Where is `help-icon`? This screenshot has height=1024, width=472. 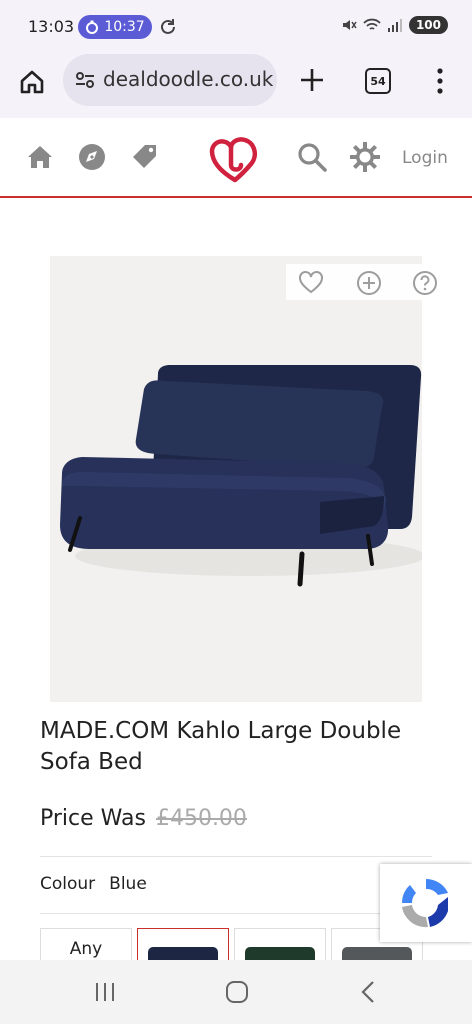 help-icon is located at coordinates (425, 283).